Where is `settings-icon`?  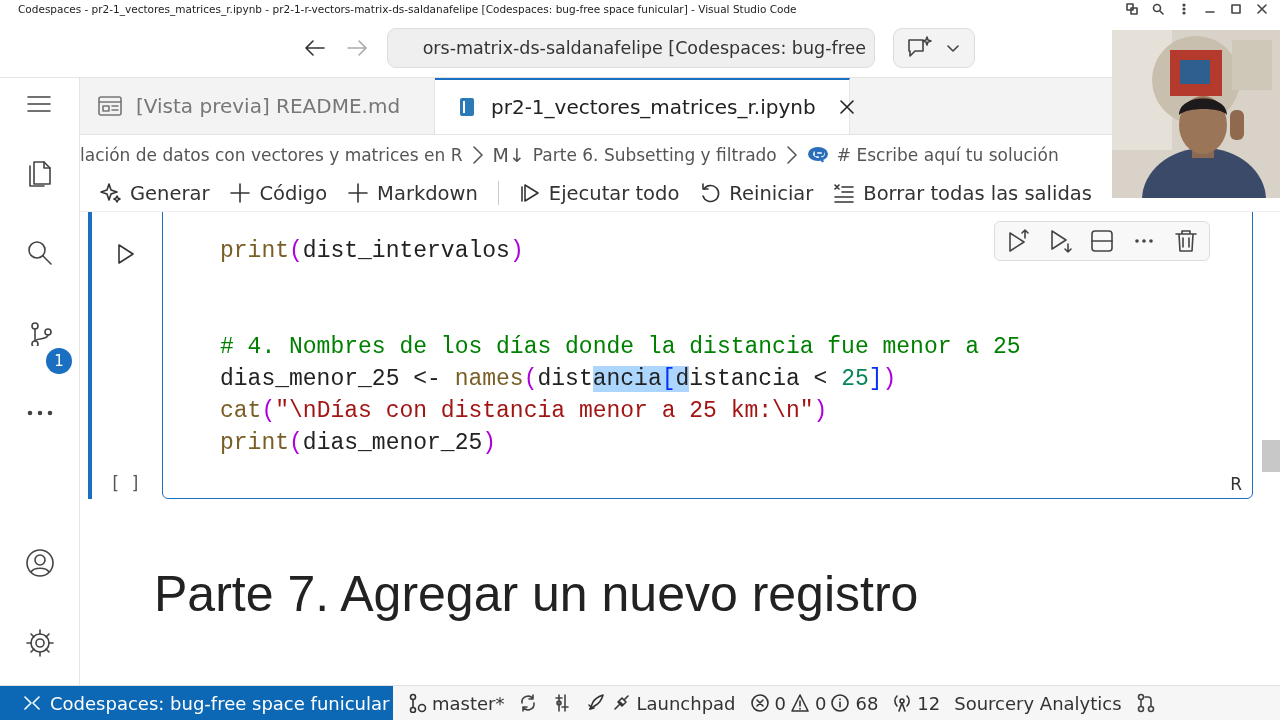
settings-icon is located at coordinates (39, 643).